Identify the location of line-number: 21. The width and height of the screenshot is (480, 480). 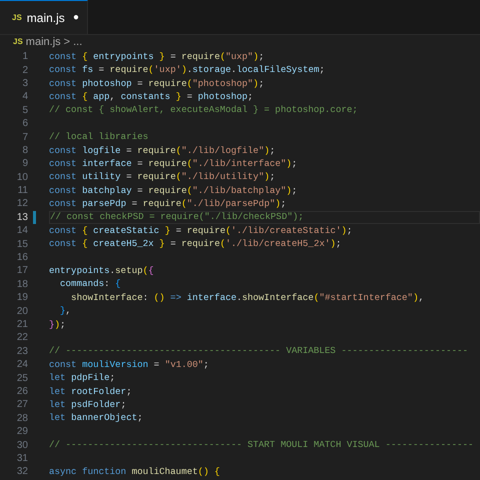
(22, 324).